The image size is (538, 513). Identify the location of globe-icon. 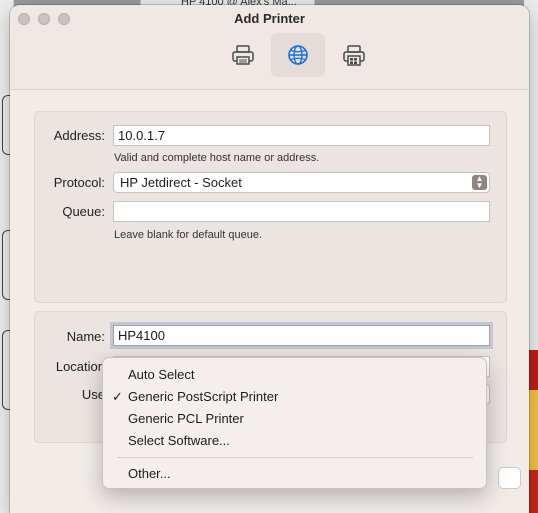
(298, 55).